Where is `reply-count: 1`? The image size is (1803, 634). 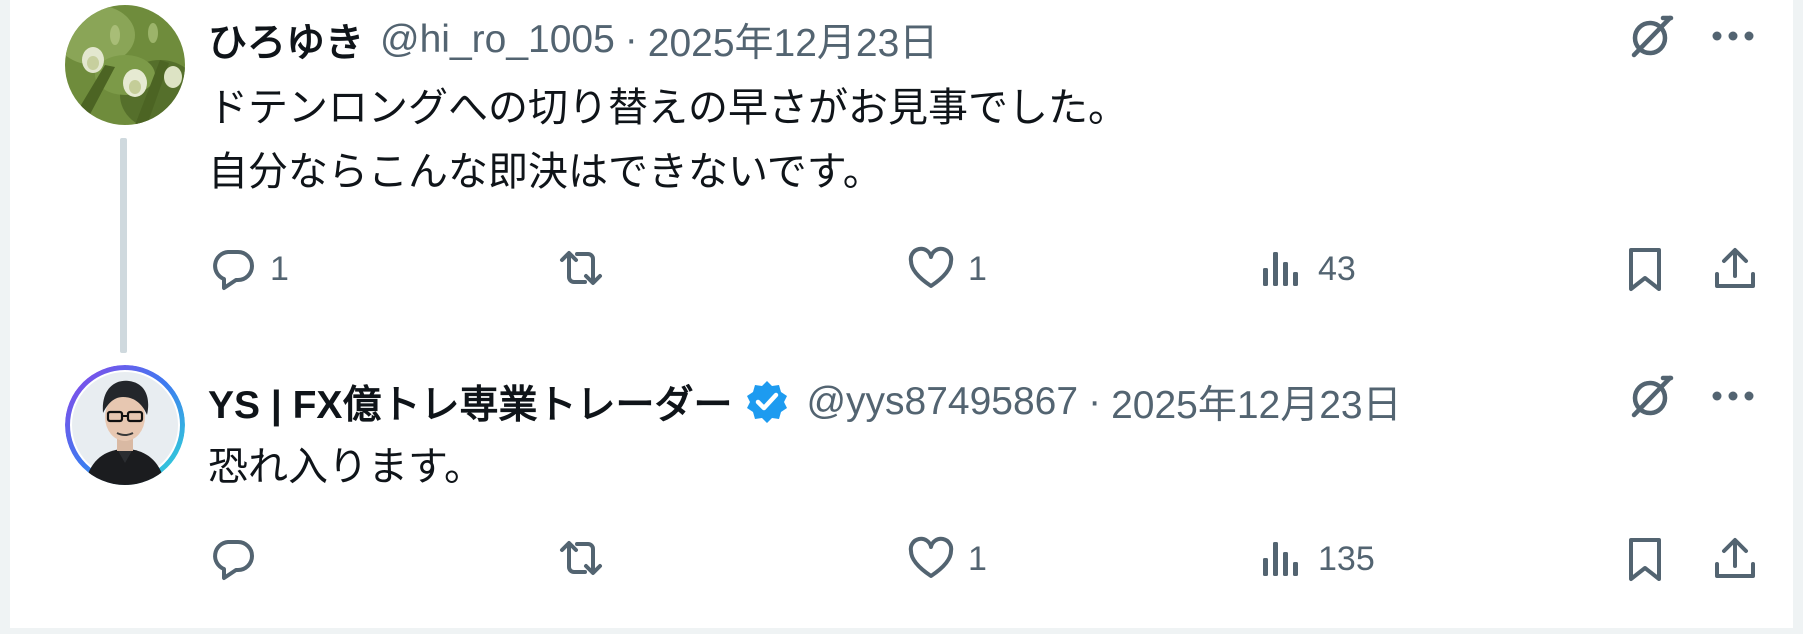
reply-count: 1 is located at coordinates (279, 268).